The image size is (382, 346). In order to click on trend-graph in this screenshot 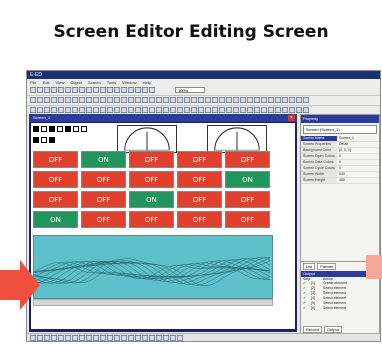, I will do `click(153, 267)`.